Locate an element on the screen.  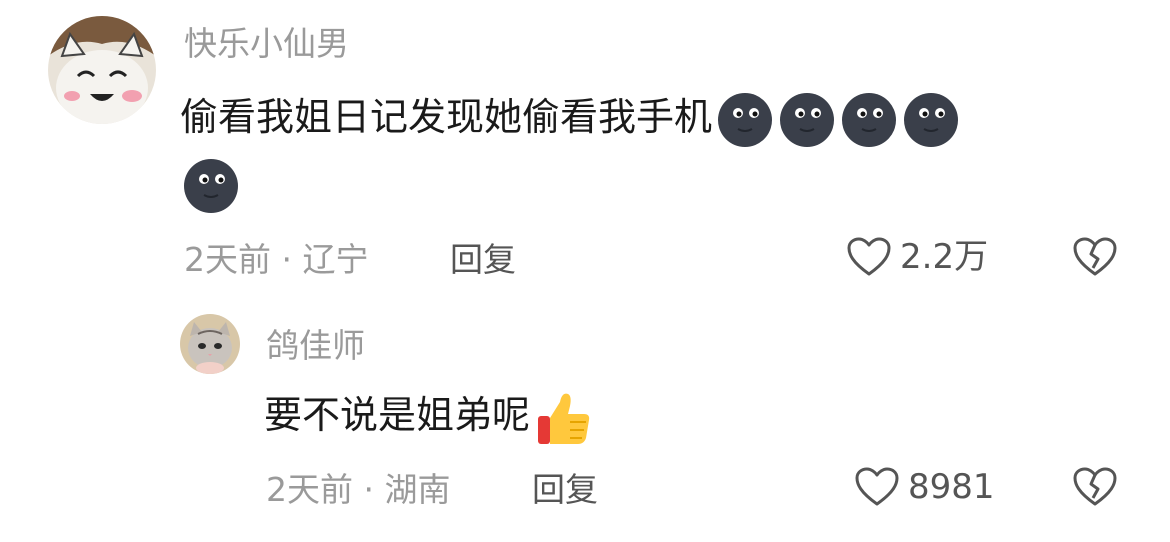
comment-text: 偷看我姐日记发现她偷看我手机 is located at coordinates (446, 117).